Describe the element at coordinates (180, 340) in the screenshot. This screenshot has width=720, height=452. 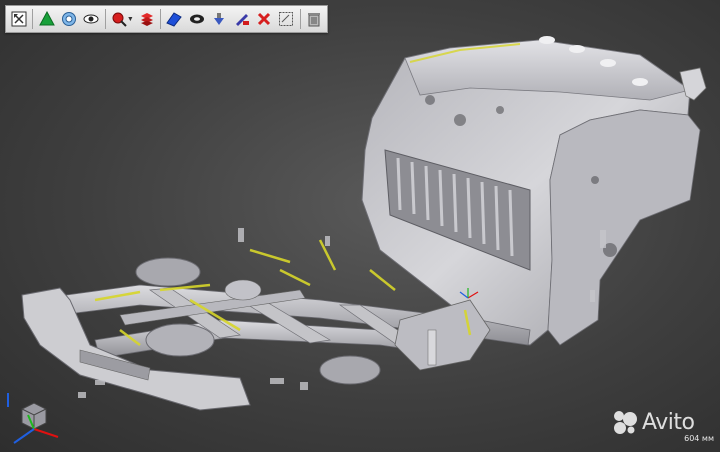
I see `rear-wheel-right` at that location.